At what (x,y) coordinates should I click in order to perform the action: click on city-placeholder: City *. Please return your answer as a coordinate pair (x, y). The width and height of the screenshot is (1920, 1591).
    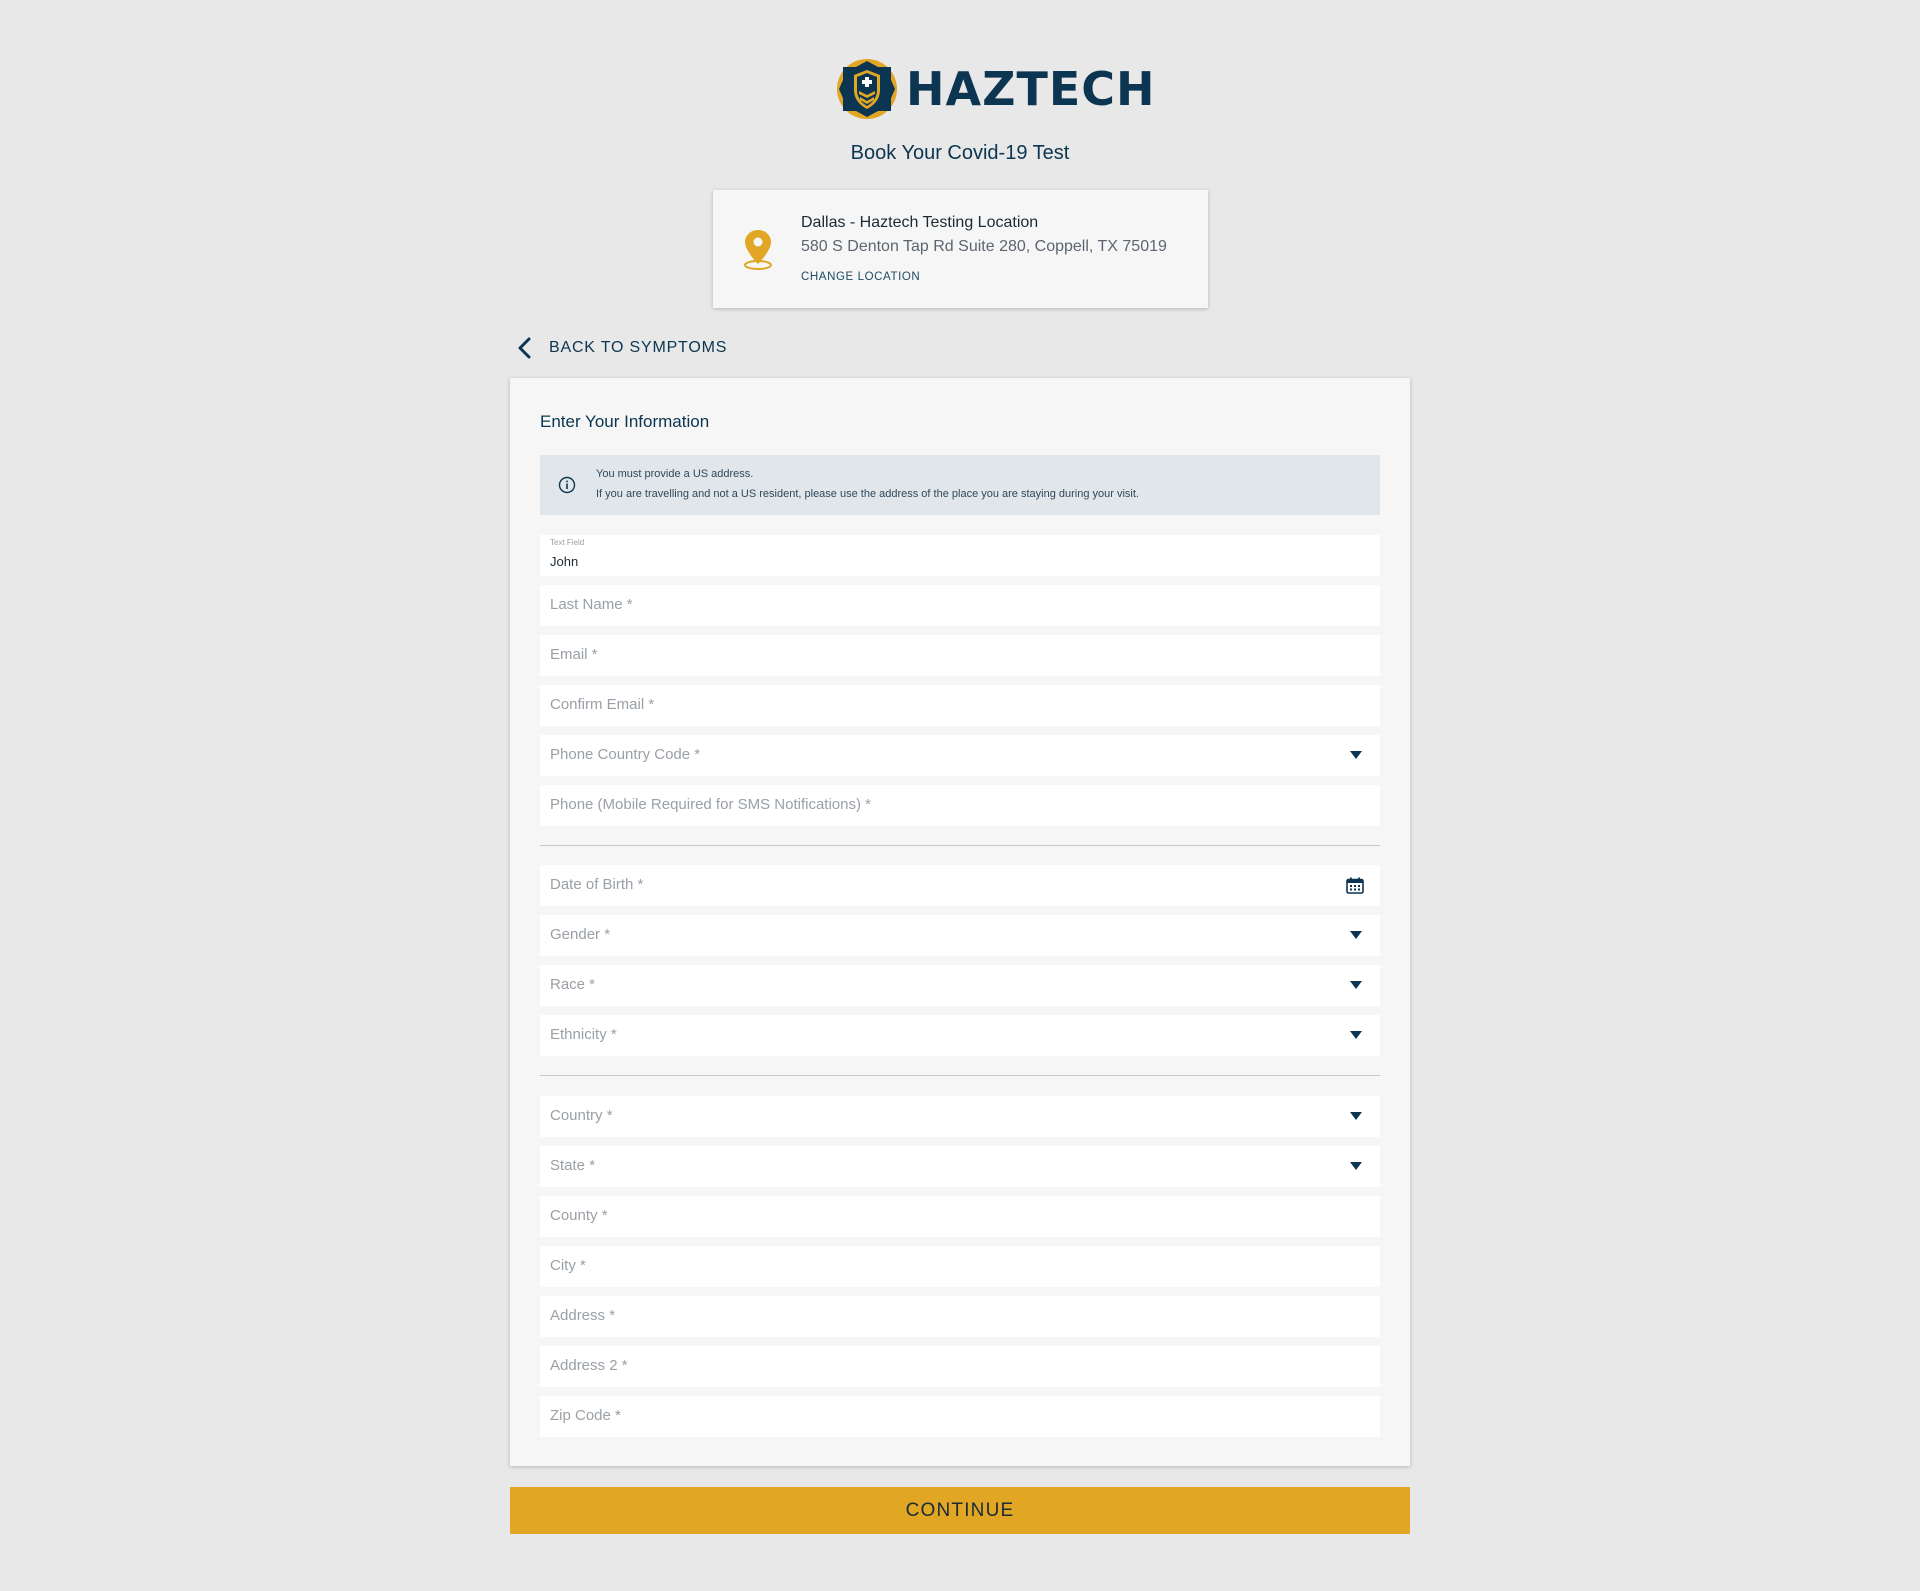
    Looking at the image, I should click on (568, 1265).